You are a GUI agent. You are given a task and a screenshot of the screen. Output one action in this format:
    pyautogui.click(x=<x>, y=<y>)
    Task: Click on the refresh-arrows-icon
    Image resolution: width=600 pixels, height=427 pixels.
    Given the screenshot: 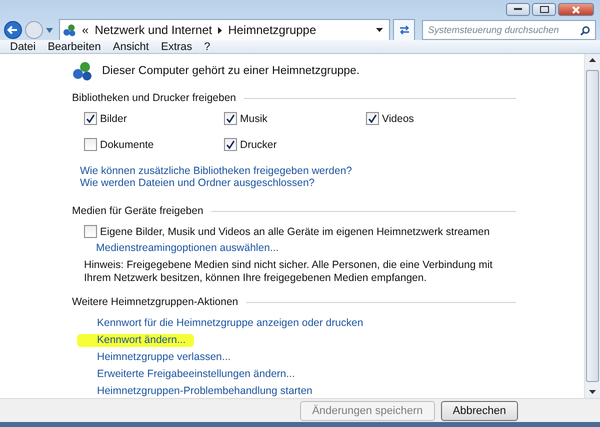 What is the action you would take?
    pyautogui.click(x=404, y=30)
    